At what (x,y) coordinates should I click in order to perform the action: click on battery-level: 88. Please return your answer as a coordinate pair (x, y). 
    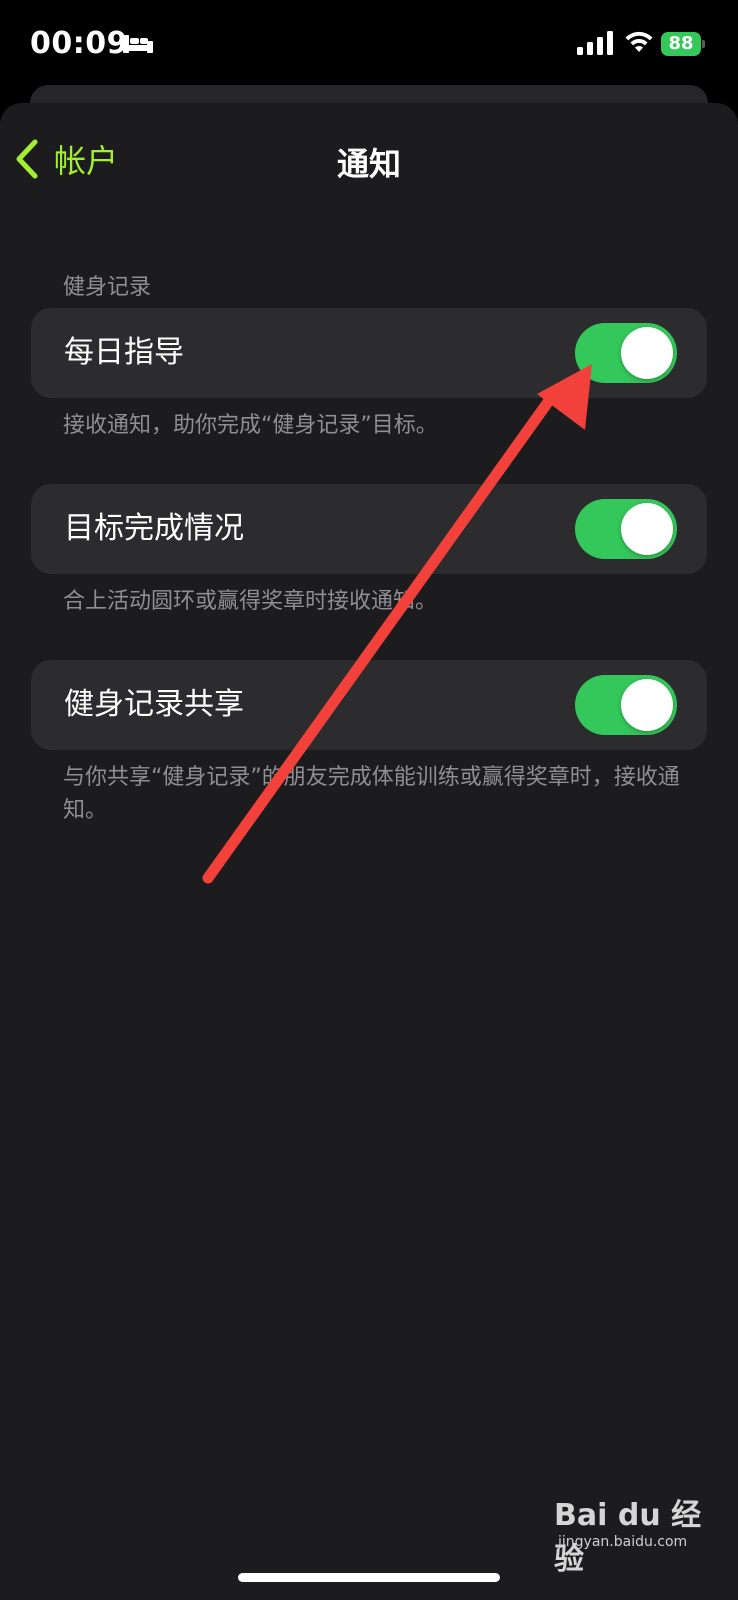
    Looking at the image, I should click on (681, 43).